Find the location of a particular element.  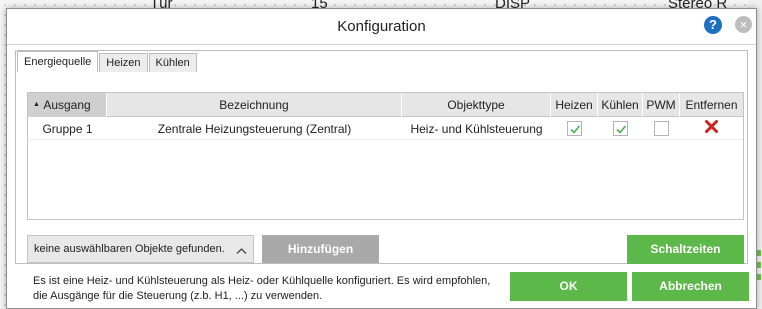

column-header-heizen: Heizen is located at coordinates (574, 105).